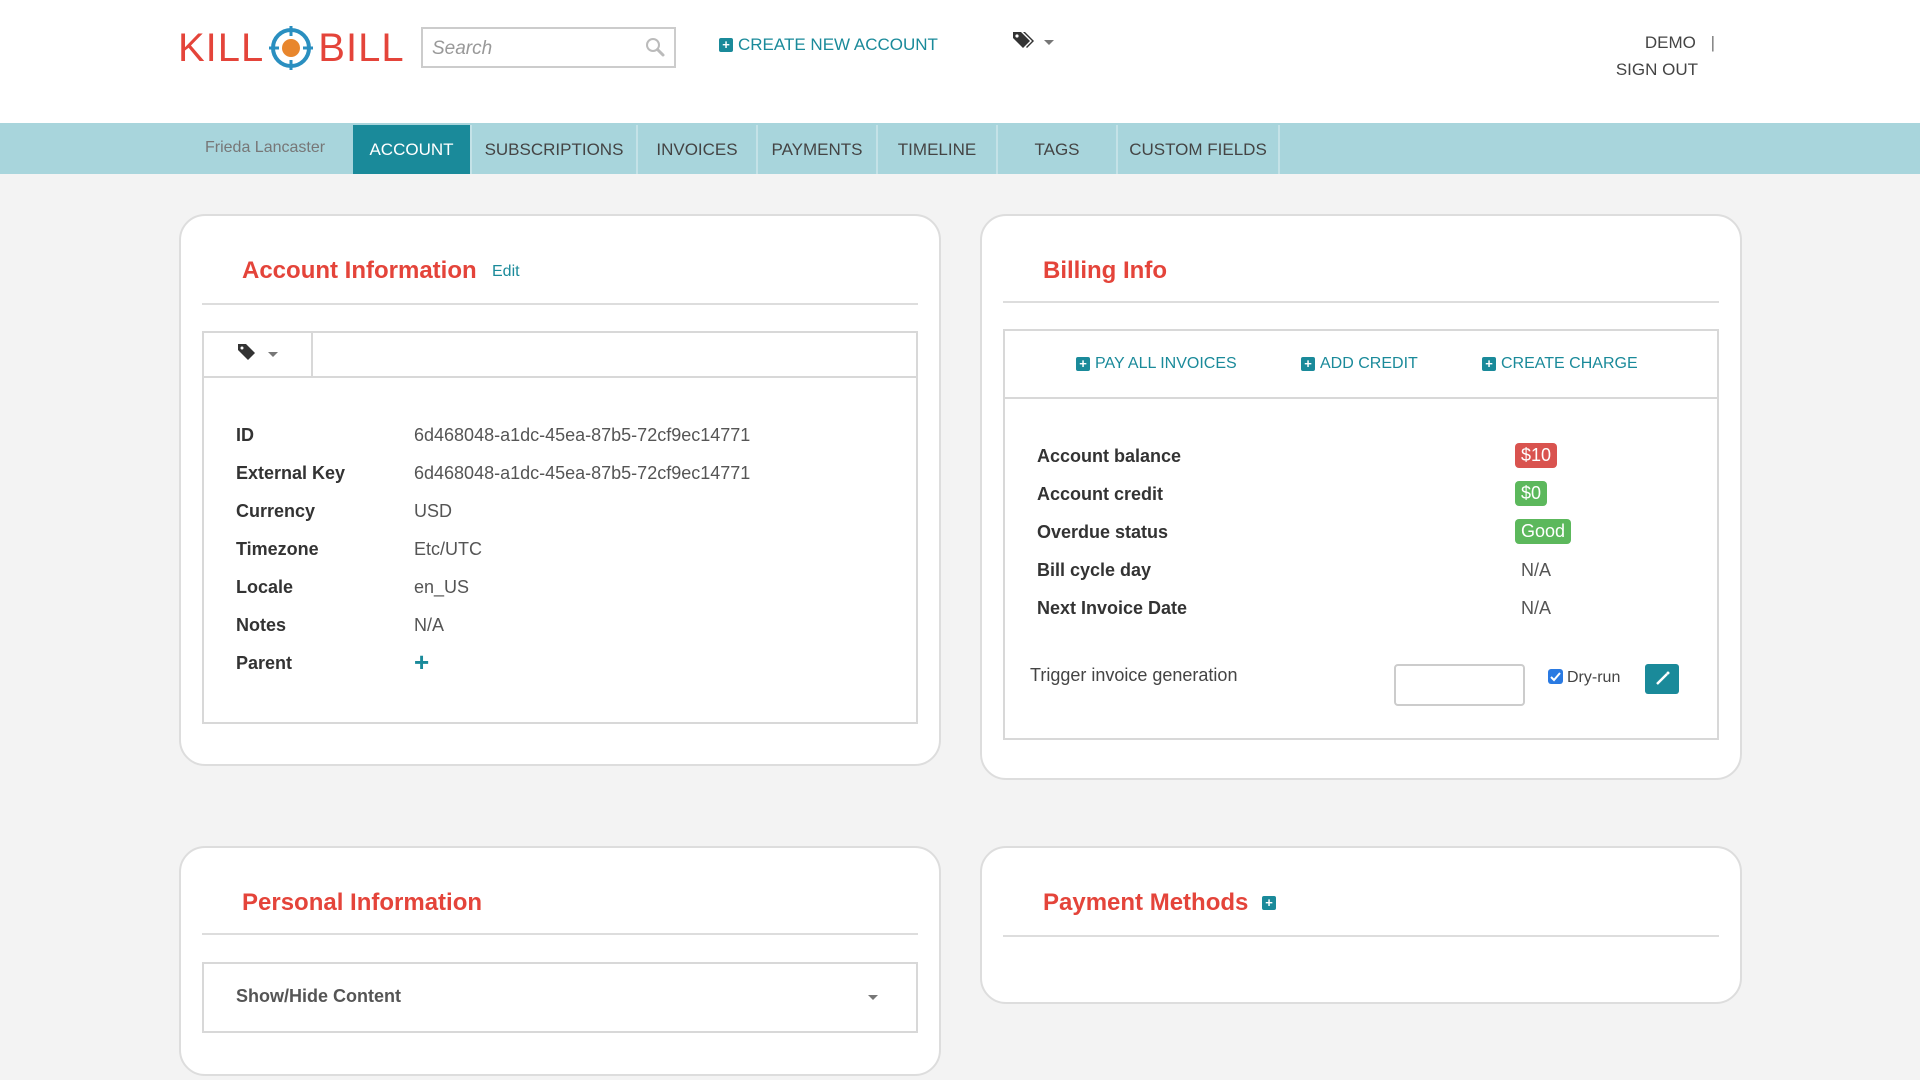  Describe the element at coordinates (245, 435) in the screenshot. I see `field-label-id: ID` at that location.